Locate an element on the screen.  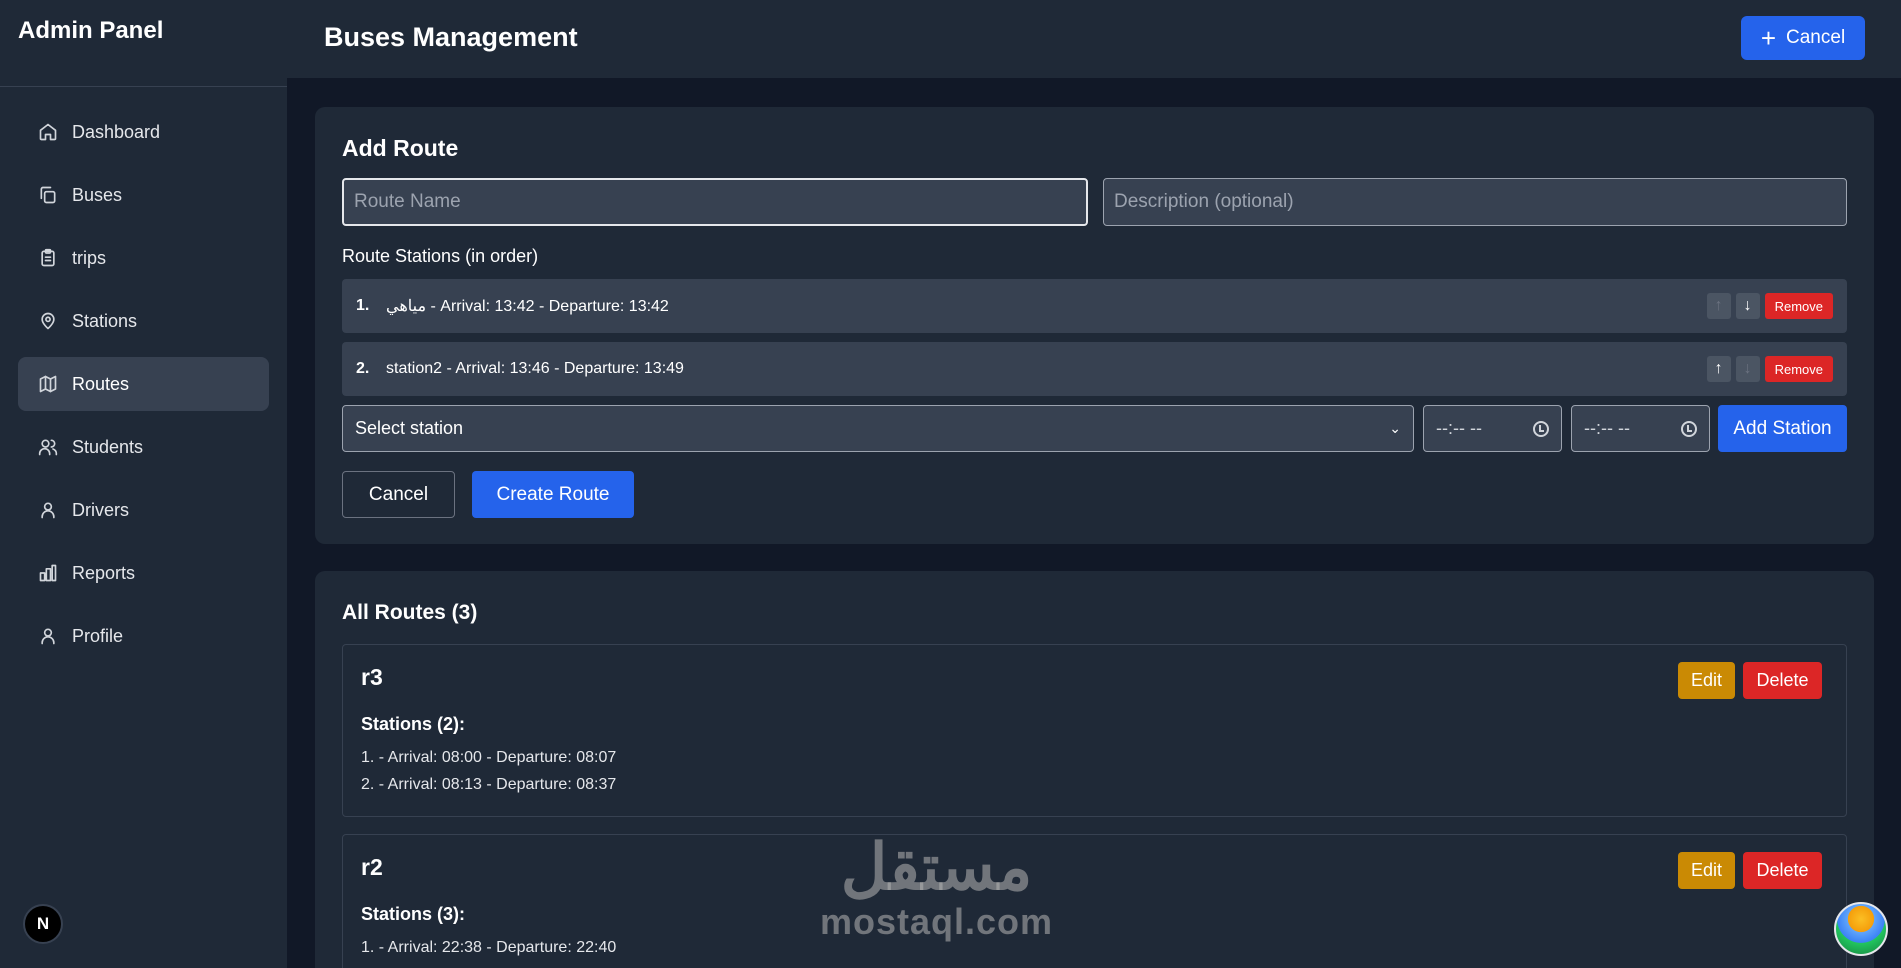
sidebar-item-trips: trips is located at coordinates (143, 258).